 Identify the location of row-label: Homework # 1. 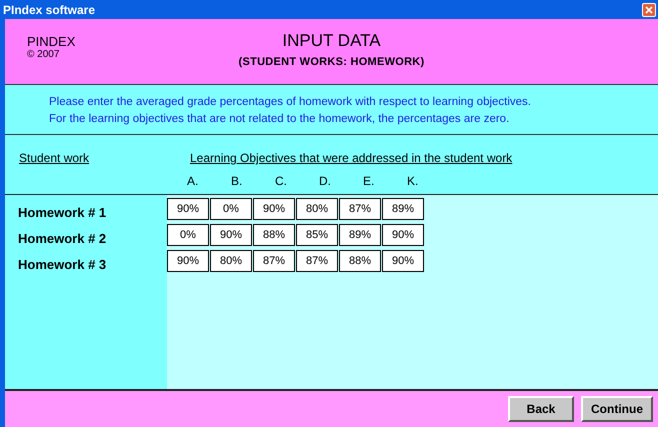
(62, 213).